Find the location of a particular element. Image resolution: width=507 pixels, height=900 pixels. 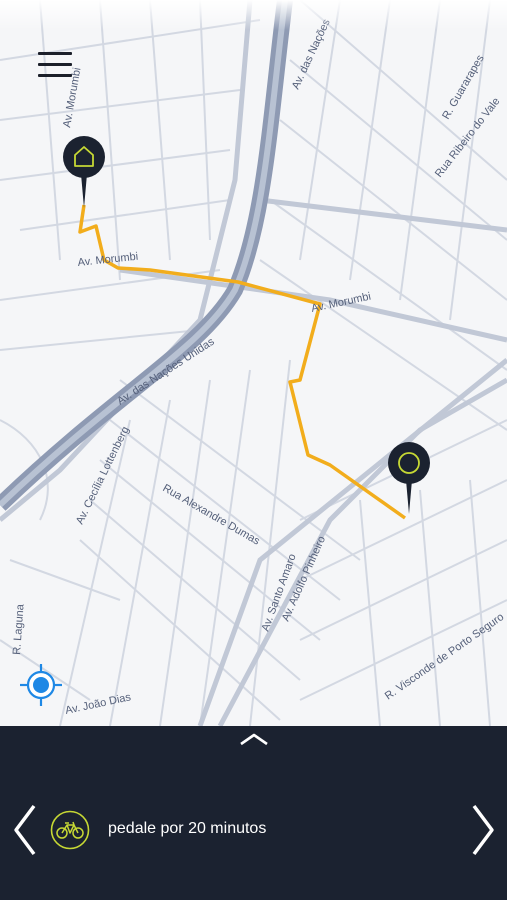

street-label: Rua Alexandre Dumas is located at coordinates (212, 515).